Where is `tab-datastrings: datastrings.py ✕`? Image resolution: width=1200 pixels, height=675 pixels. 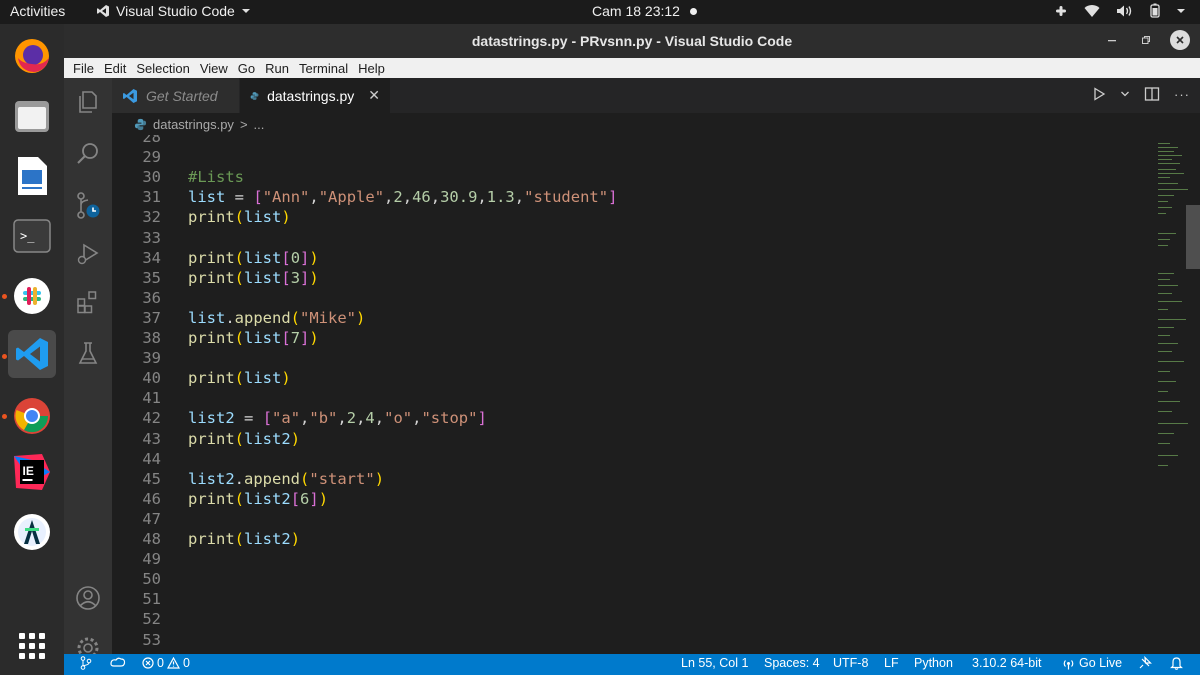
tab-datastrings: datastrings.py ✕ is located at coordinates (315, 95).